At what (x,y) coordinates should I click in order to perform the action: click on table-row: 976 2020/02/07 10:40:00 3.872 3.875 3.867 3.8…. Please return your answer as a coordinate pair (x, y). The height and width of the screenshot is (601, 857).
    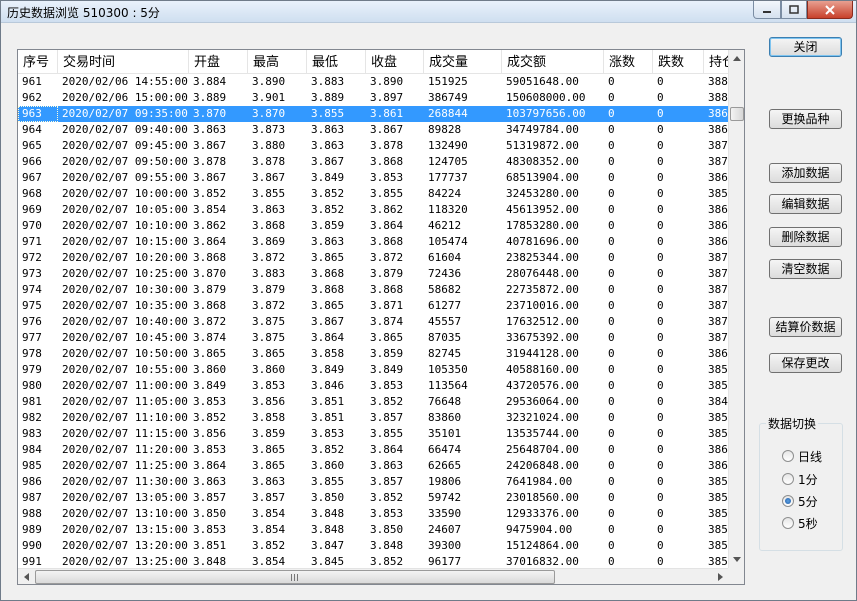
    Looking at the image, I should click on (373, 322).